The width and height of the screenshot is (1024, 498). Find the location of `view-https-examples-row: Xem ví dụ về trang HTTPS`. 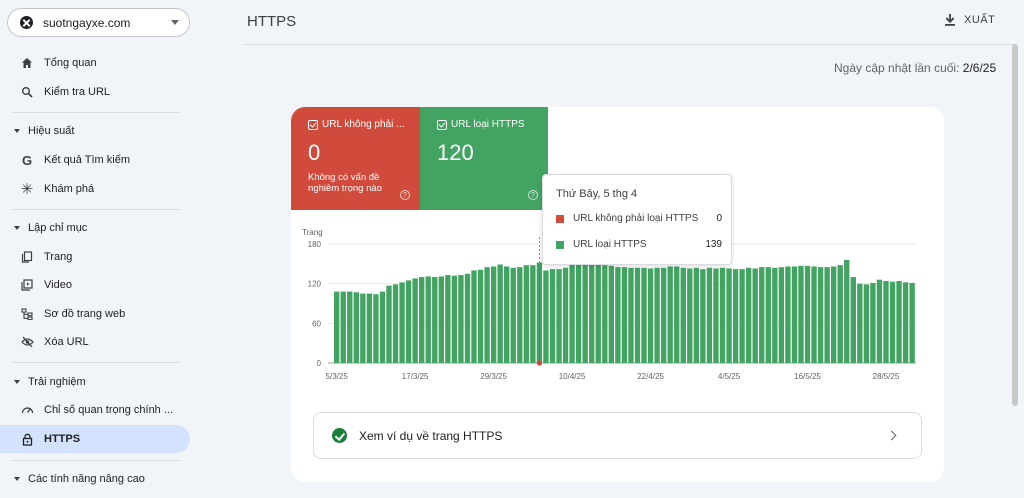

view-https-examples-row: Xem ví dụ về trang HTTPS is located at coordinates (617, 435).